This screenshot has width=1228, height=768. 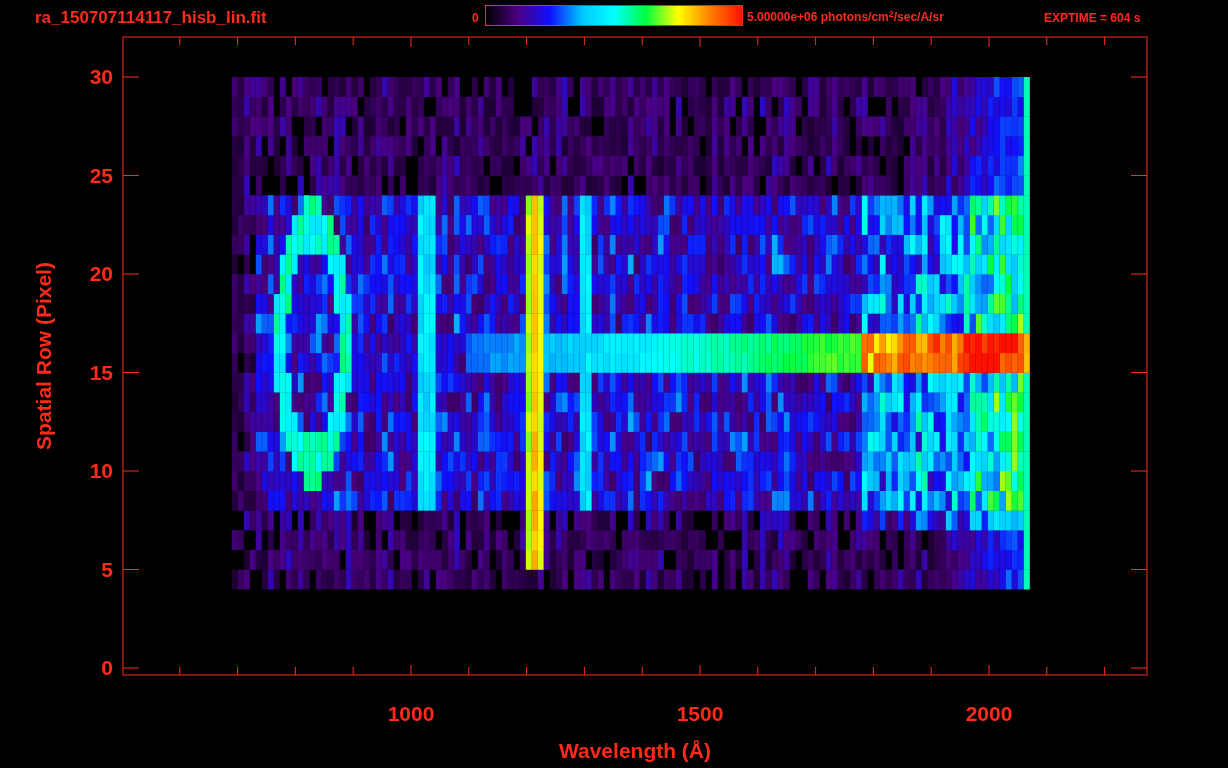 What do you see at coordinates (1092, 18) in the screenshot?
I see `exposure-time: EXPTIME = 604 s` at bounding box center [1092, 18].